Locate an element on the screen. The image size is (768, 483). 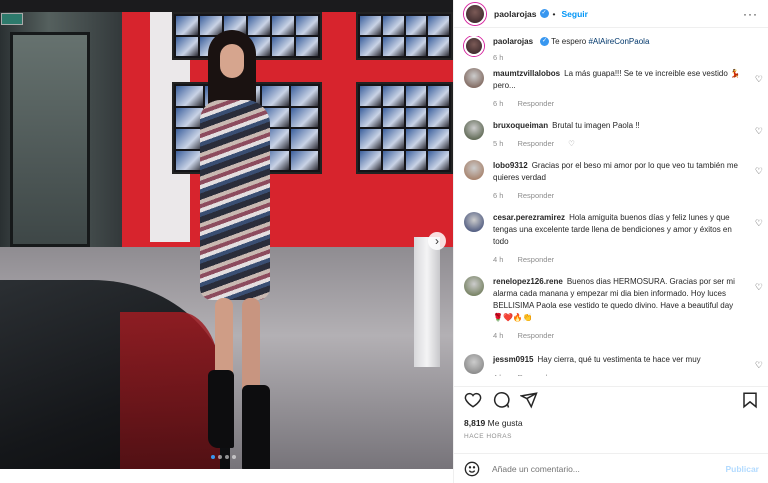
comment-input is located at coordinates (597, 468).